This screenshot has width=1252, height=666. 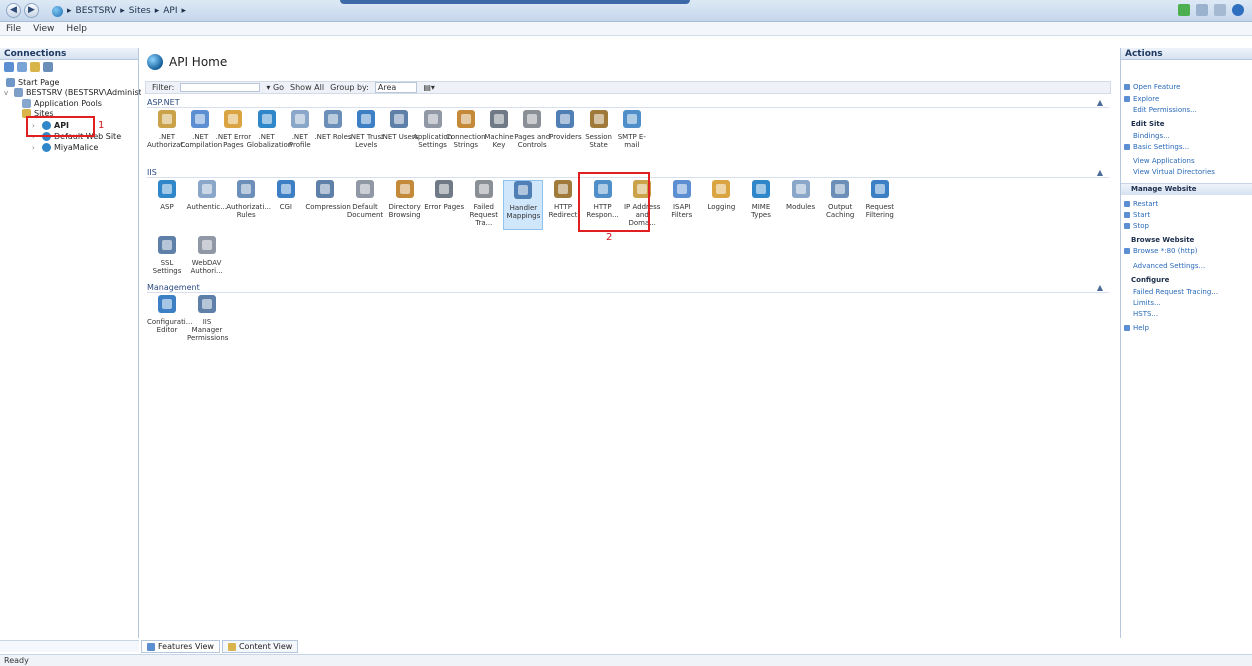 What do you see at coordinates (180, 646) in the screenshot?
I see `tab-features-view: Features View` at bounding box center [180, 646].